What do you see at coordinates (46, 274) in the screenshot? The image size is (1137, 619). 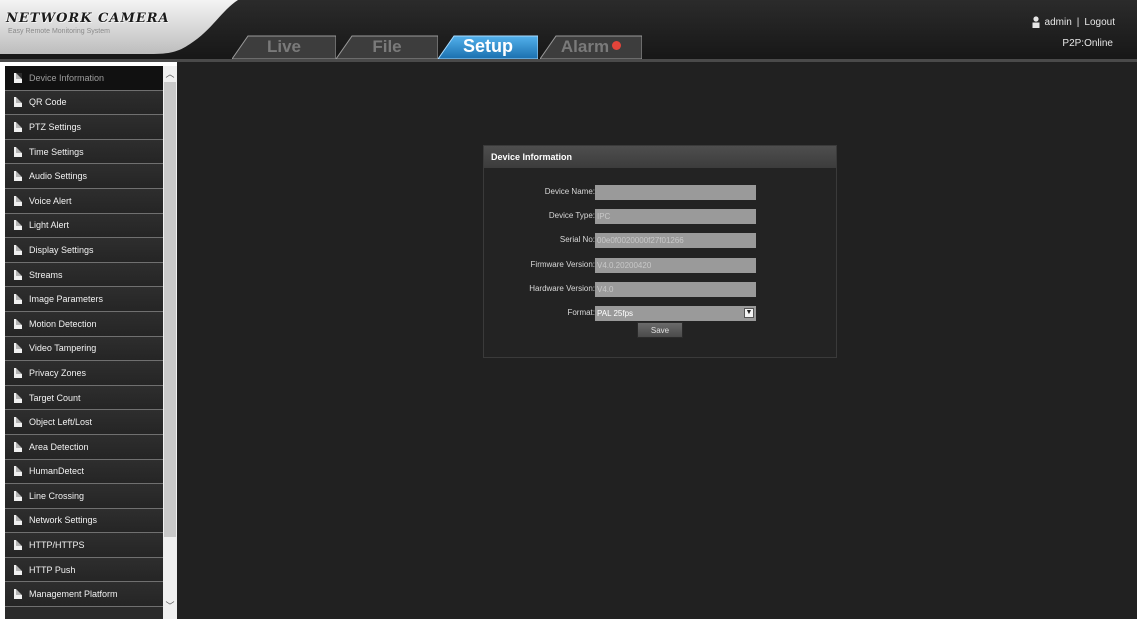 I see `sidebar-item-label: Streams` at bounding box center [46, 274].